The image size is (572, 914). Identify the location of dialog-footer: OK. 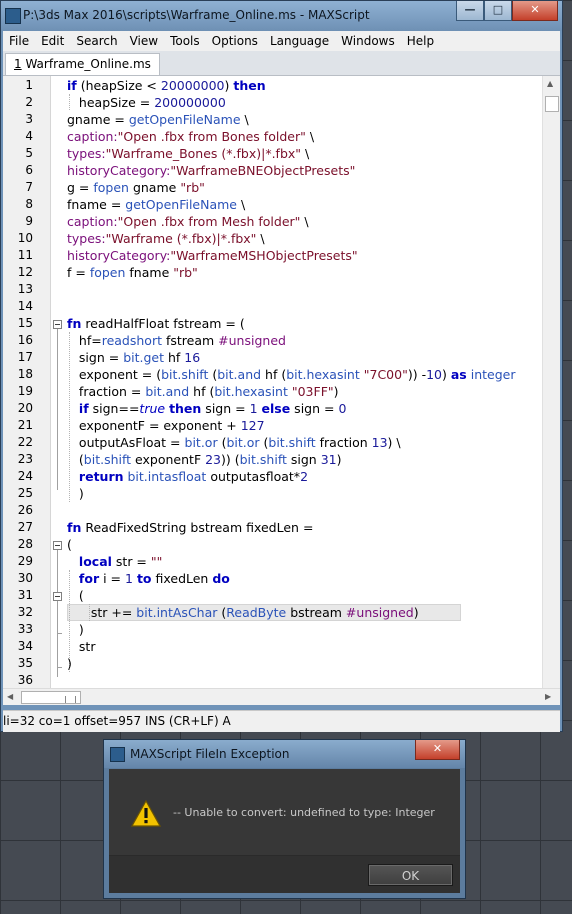
(284, 874).